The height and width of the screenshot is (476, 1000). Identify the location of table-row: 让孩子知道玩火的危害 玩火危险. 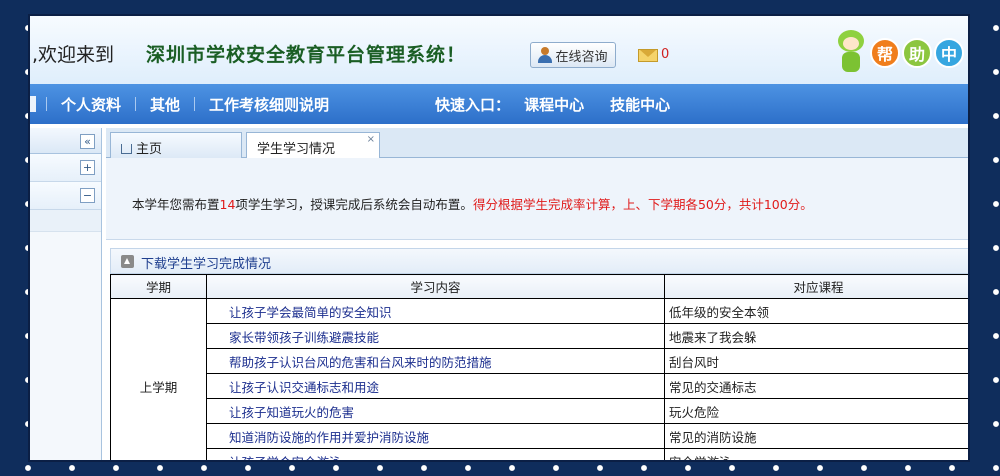
(539, 411).